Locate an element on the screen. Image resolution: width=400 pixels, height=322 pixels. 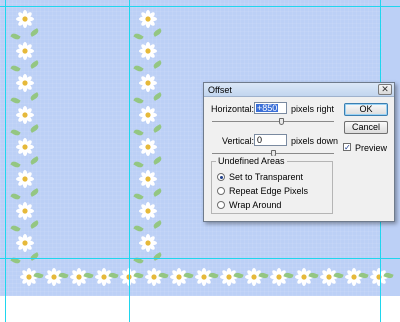
vertical-offset-input: 0 is located at coordinates (270, 140).